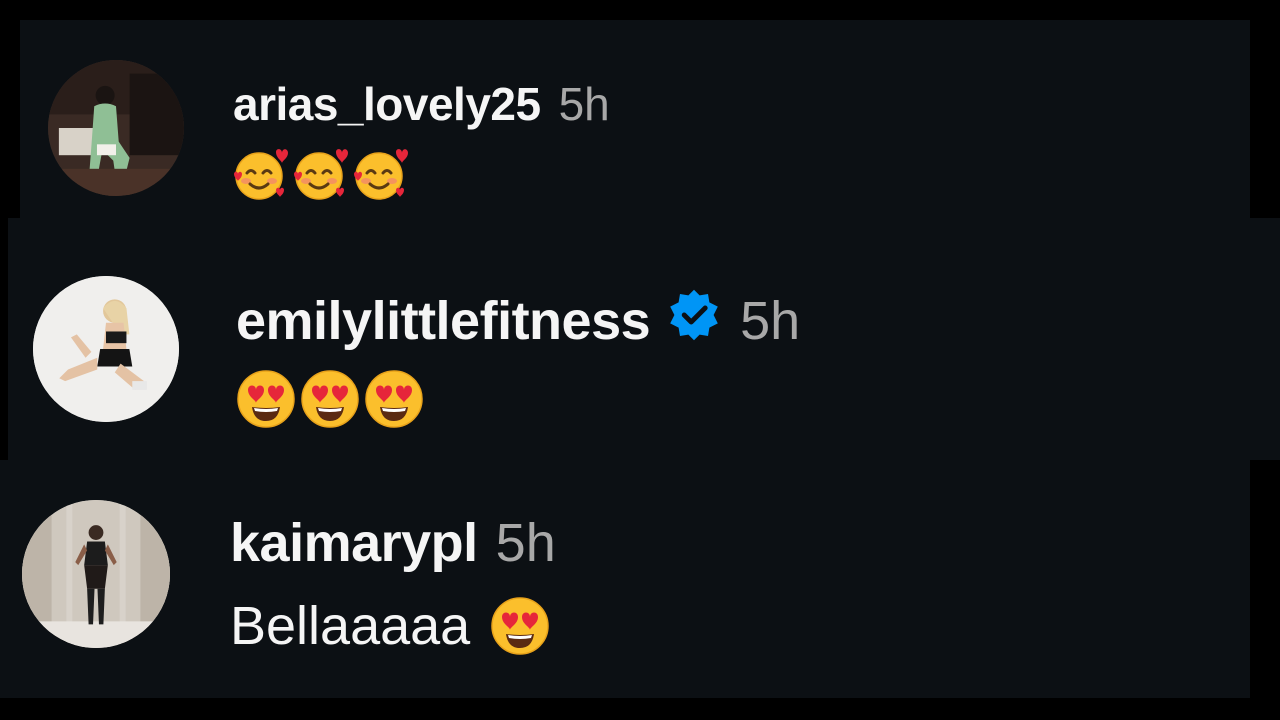 This screenshot has width=1280, height=720. I want to click on username: emilylittlefitness, so click(443, 321).